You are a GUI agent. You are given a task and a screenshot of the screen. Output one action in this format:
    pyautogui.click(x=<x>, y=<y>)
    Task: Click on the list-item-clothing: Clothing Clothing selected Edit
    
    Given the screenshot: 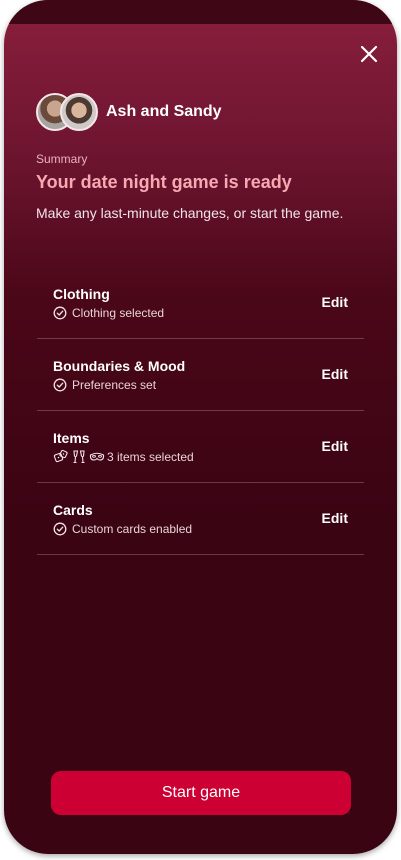 What is the action you would take?
    pyautogui.click(x=200, y=303)
    